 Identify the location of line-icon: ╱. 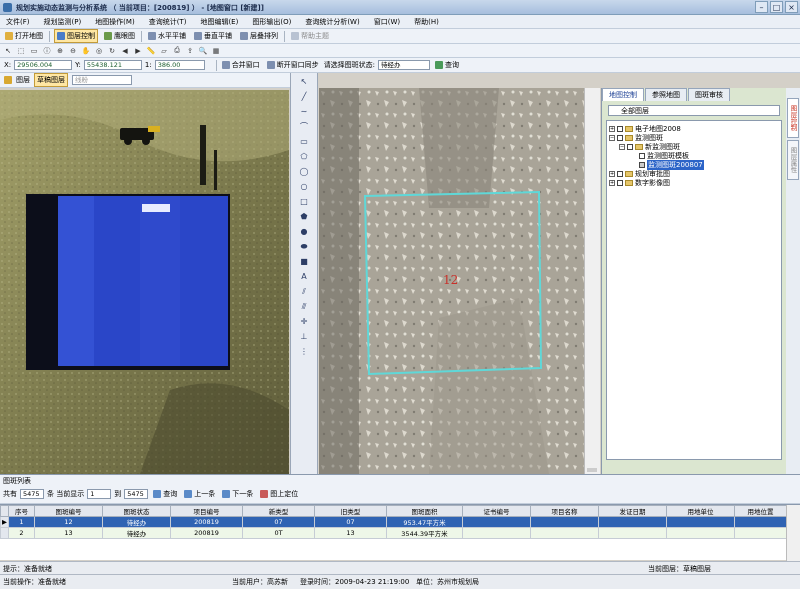
(304, 96).